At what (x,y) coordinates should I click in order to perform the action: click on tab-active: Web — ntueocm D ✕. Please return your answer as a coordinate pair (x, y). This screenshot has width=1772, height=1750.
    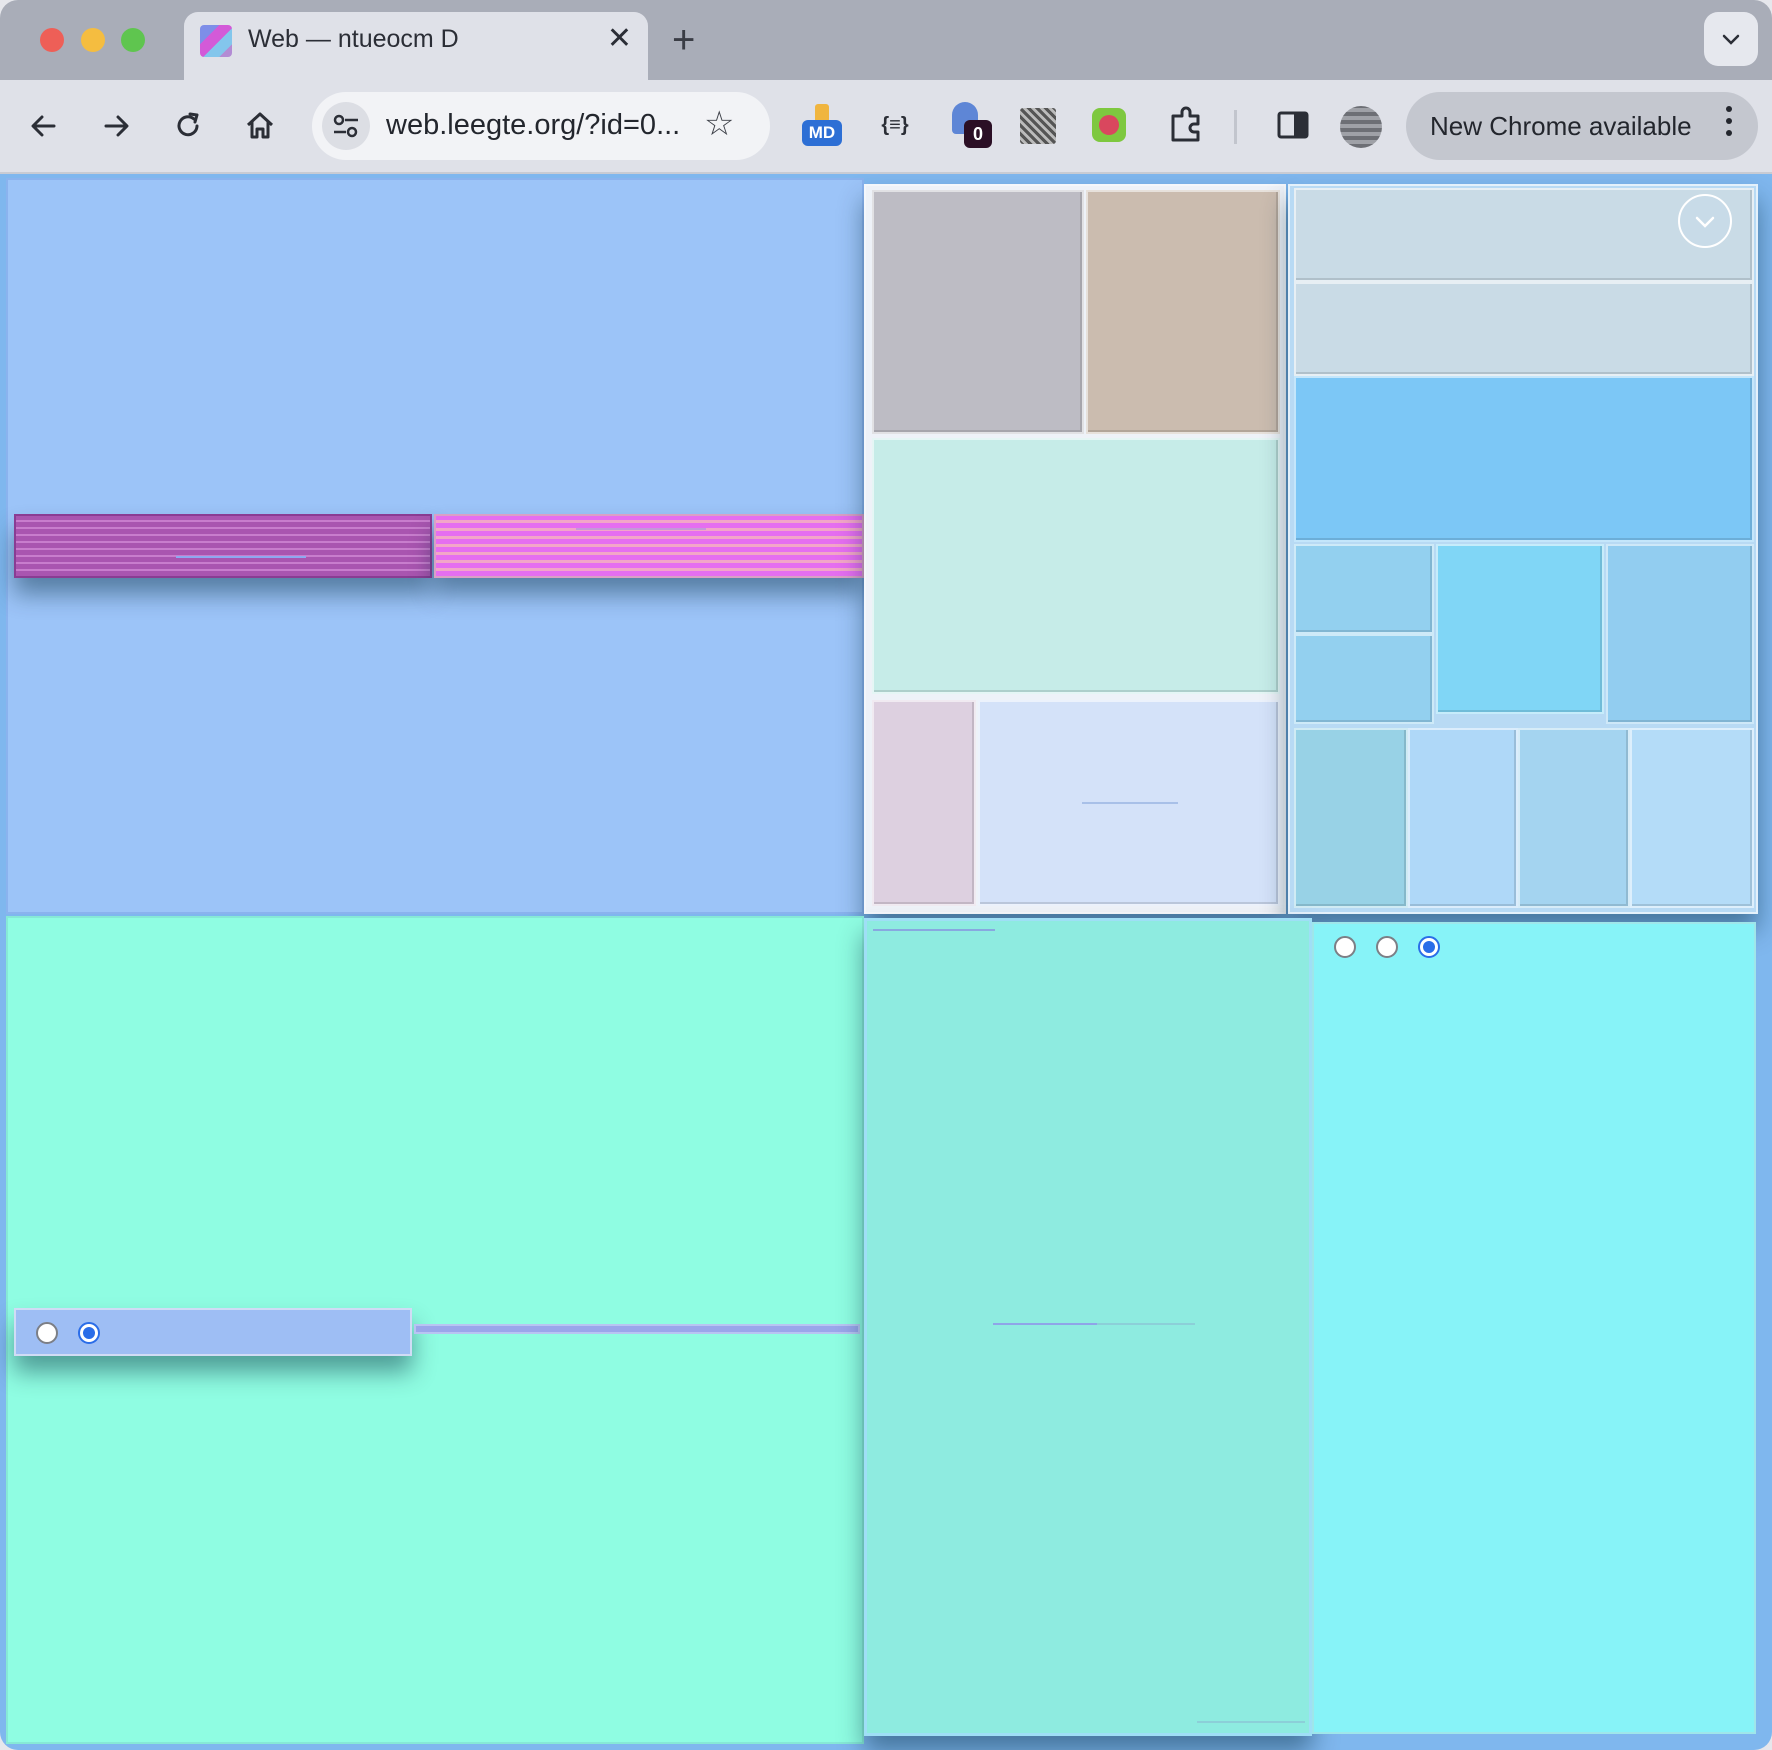
    Looking at the image, I should click on (416, 46).